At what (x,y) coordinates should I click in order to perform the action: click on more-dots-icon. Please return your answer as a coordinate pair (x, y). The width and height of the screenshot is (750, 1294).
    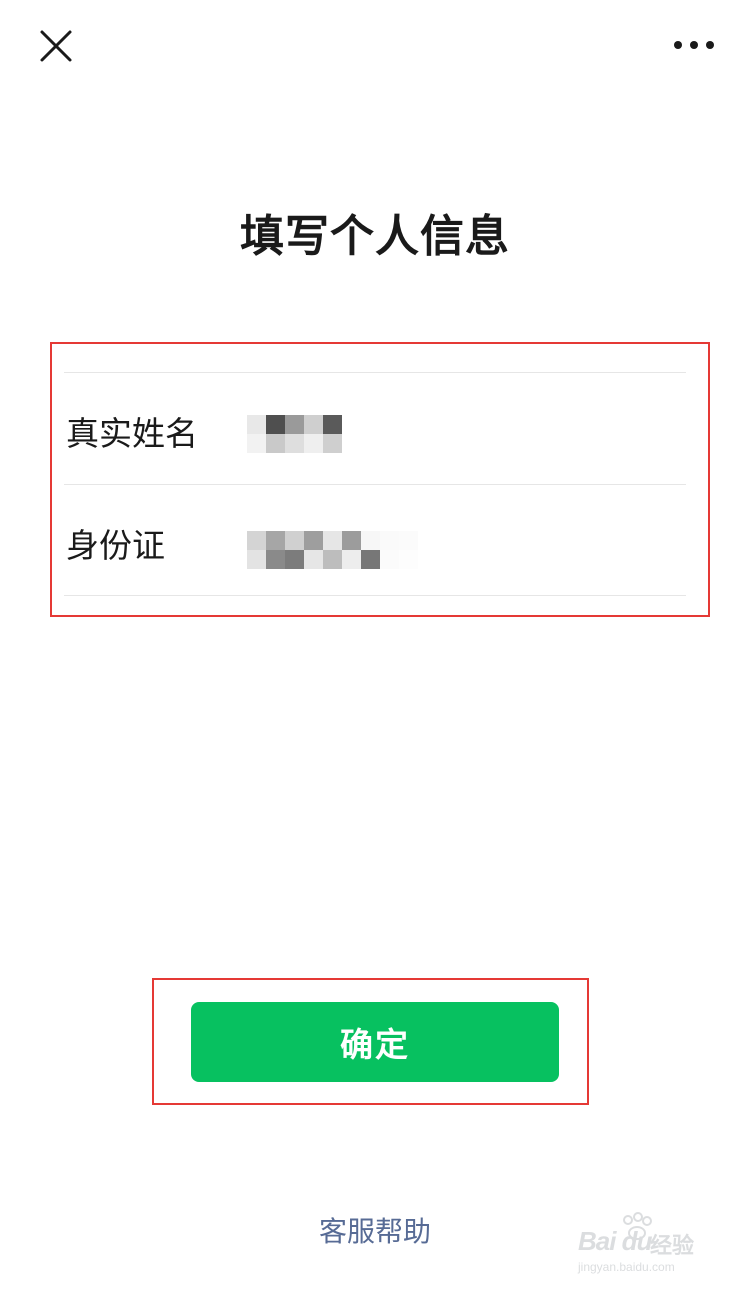
    Looking at the image, I should click on (694, 45).